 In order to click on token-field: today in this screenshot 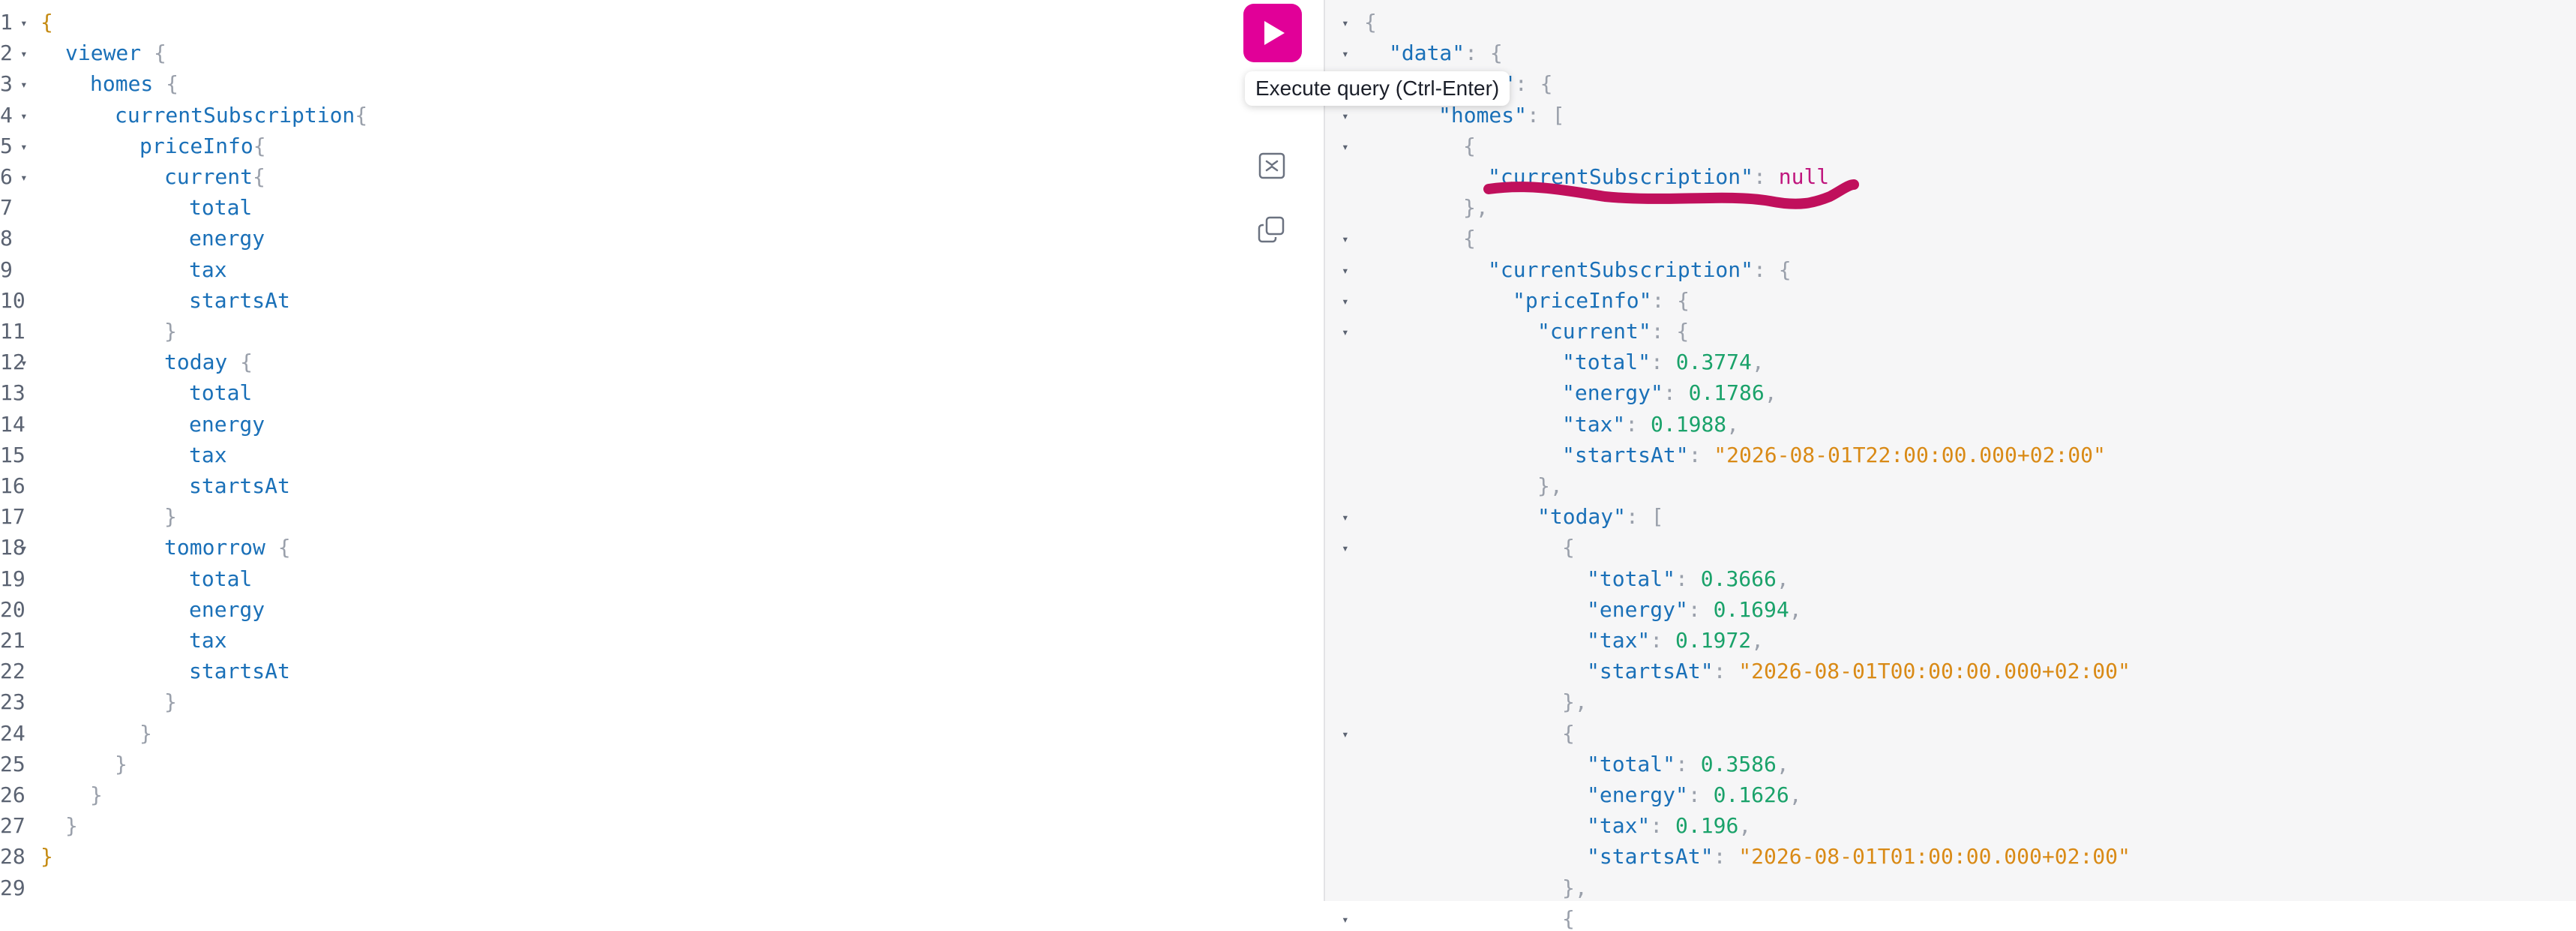, I will do `click(196, 362)`.